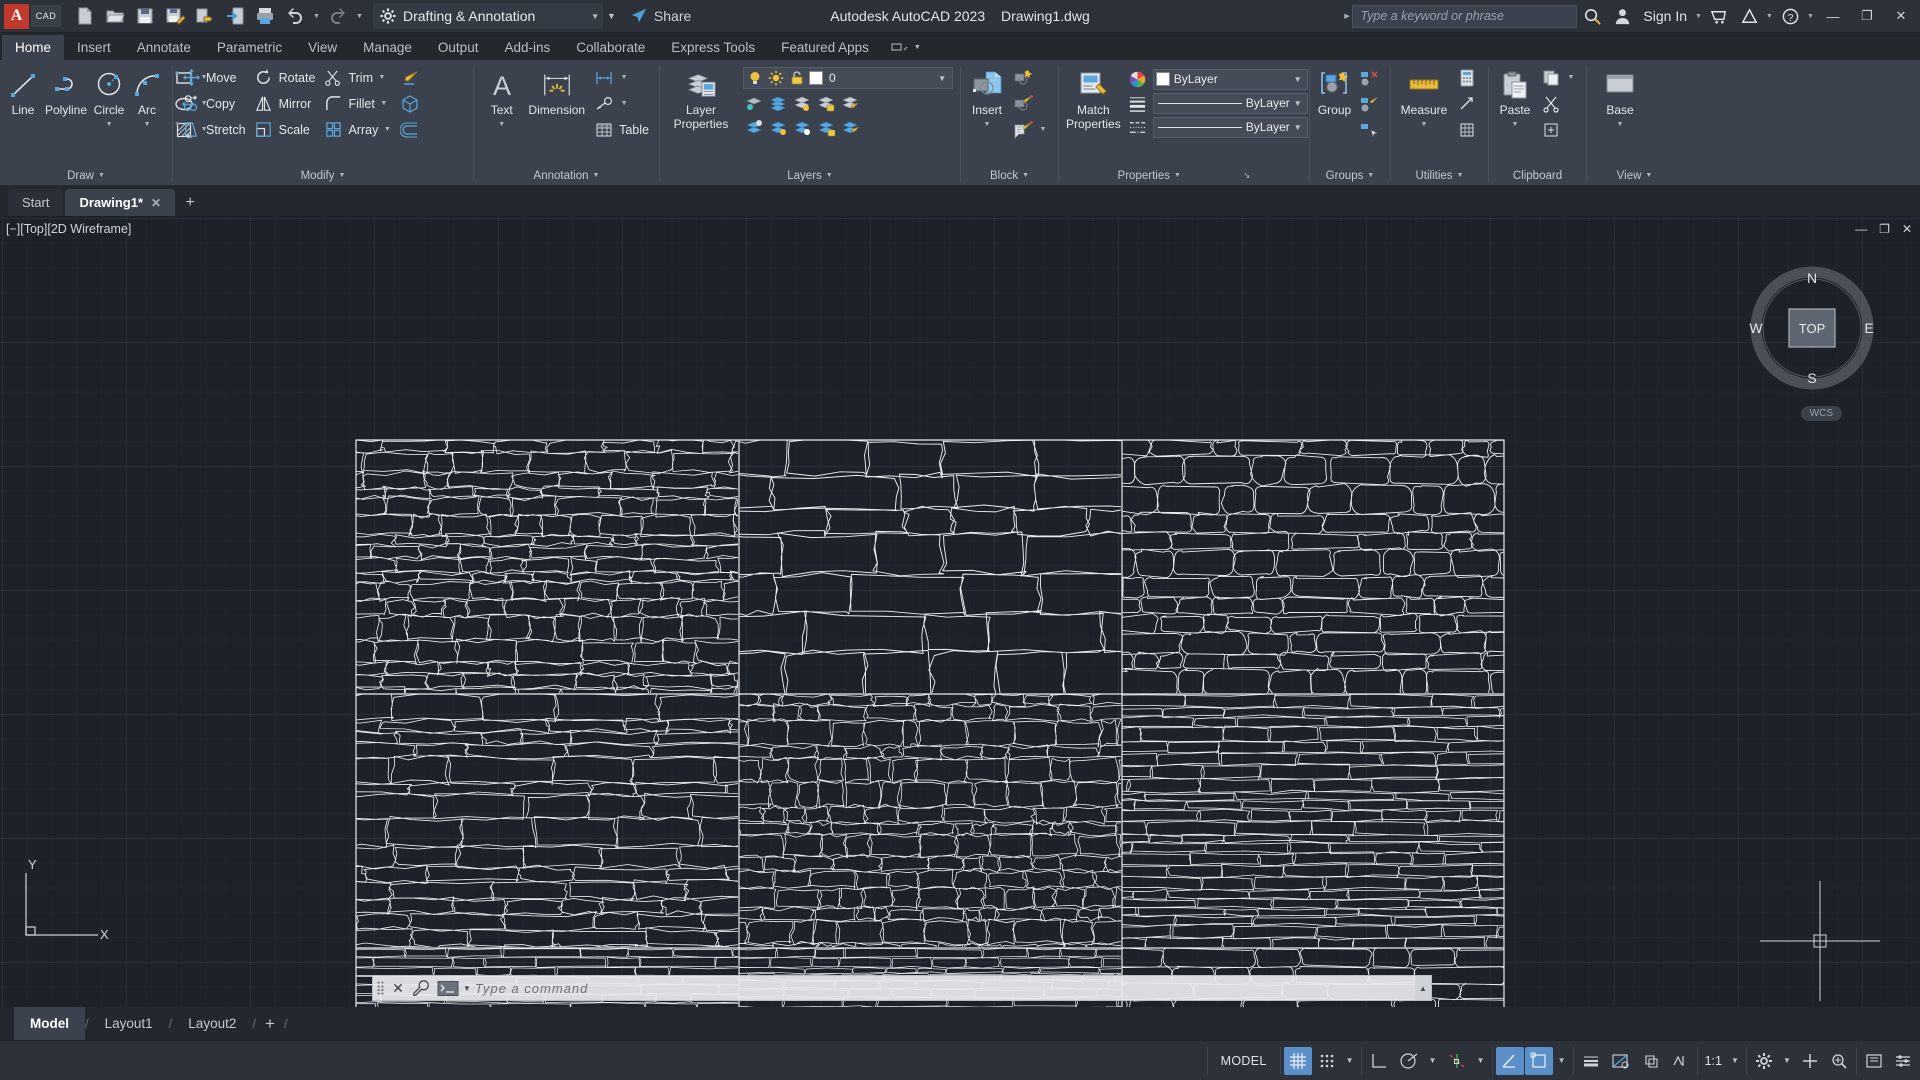 This screenshot has width=1920, height=1080. What do you see at coordinates (1867, 16) in the screenshot?
I see `restore-button: ❐` at bounding box center [1867, 16].